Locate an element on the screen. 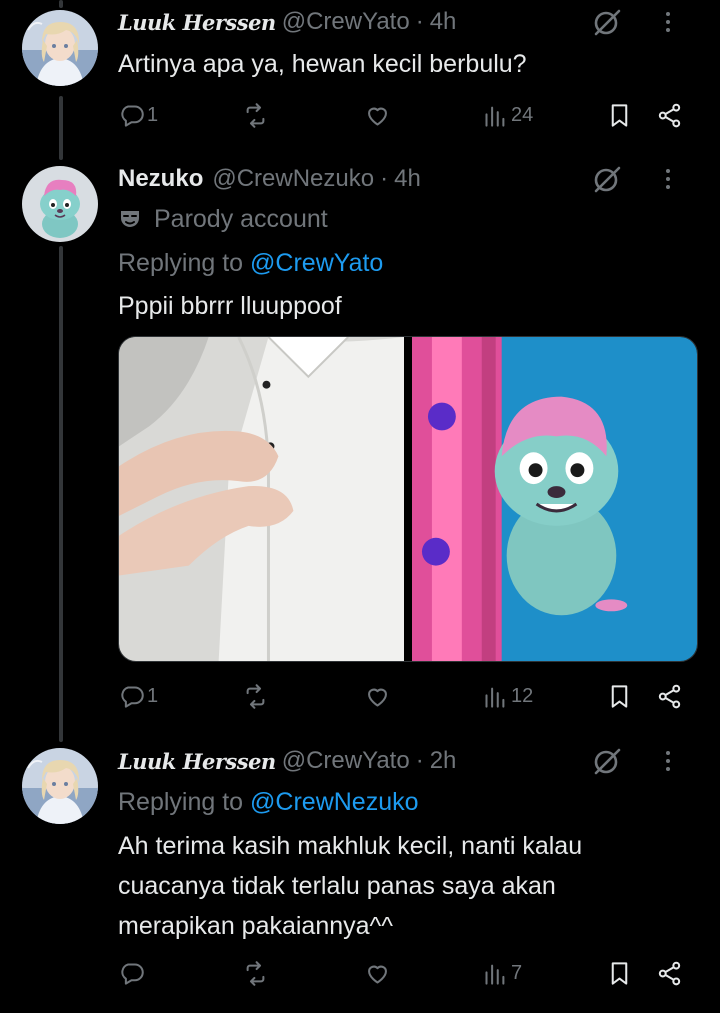  parody-mask-icon is located at coordinates (130, 219).